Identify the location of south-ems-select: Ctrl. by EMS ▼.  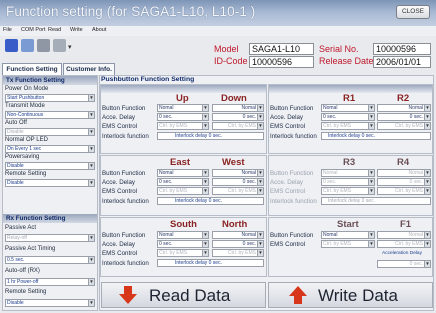
(183, 253).